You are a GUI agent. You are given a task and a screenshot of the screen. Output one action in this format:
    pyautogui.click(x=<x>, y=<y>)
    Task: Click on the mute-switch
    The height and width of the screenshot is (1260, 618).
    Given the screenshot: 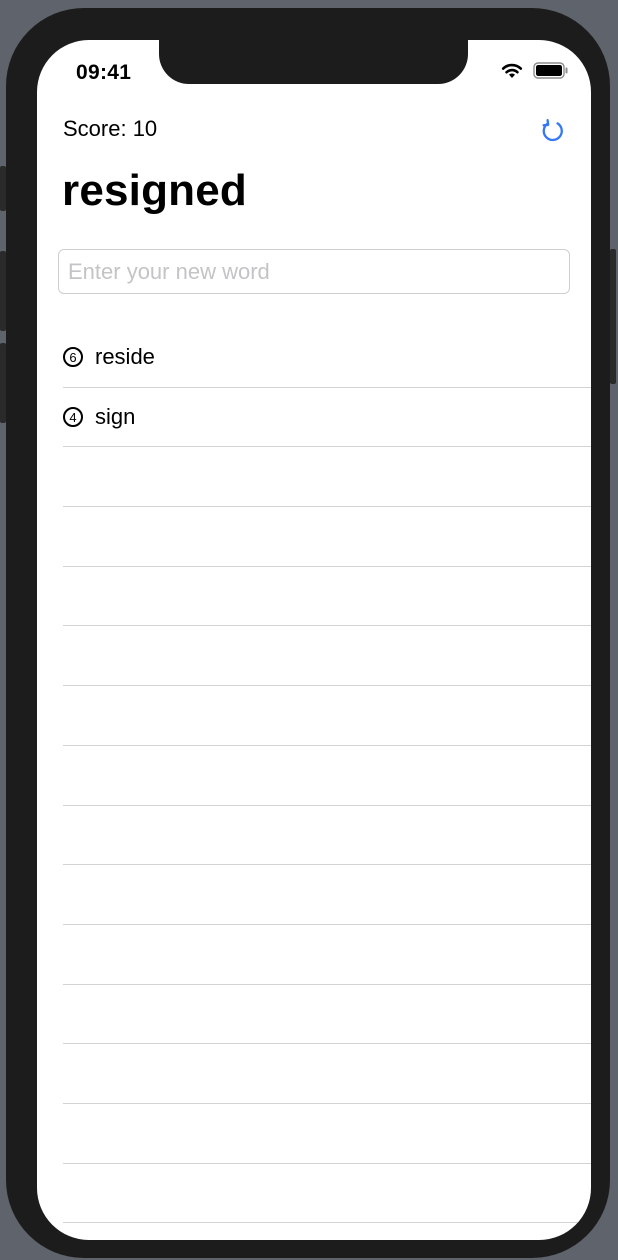 What is the action you would take?
    pyautogui.click(x=3, y=188)
    